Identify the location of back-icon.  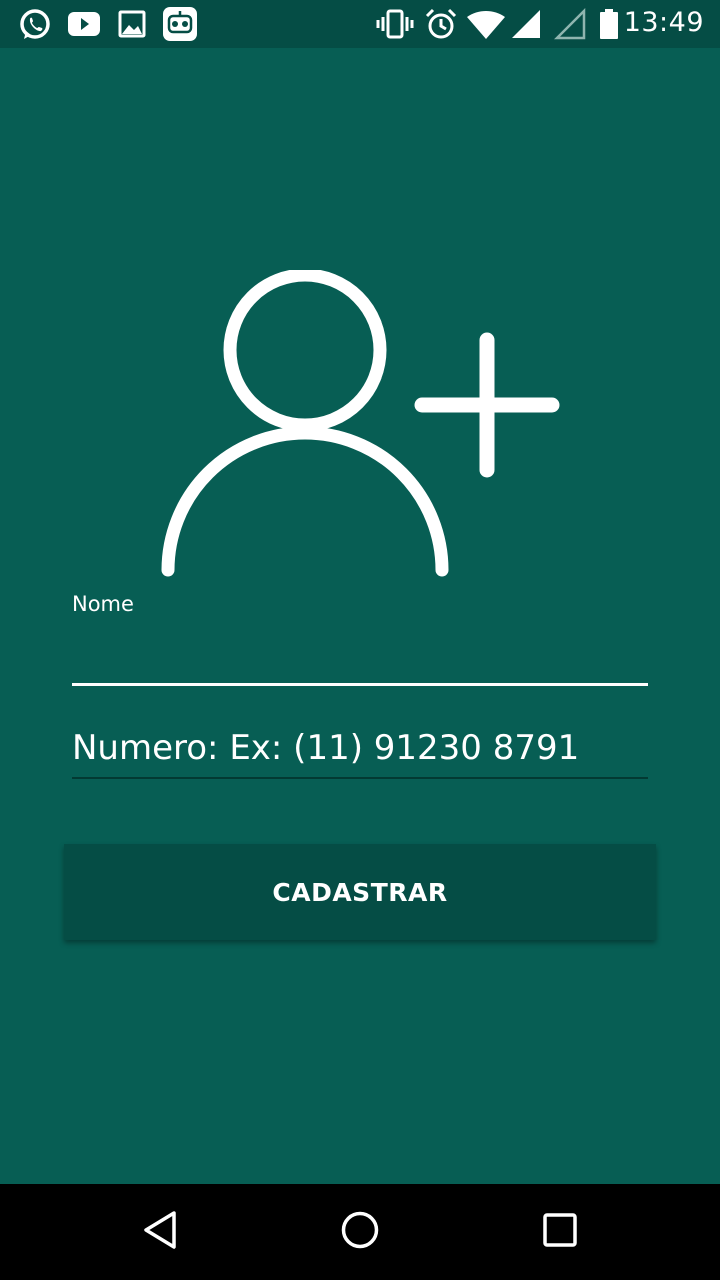
(160, 1232).